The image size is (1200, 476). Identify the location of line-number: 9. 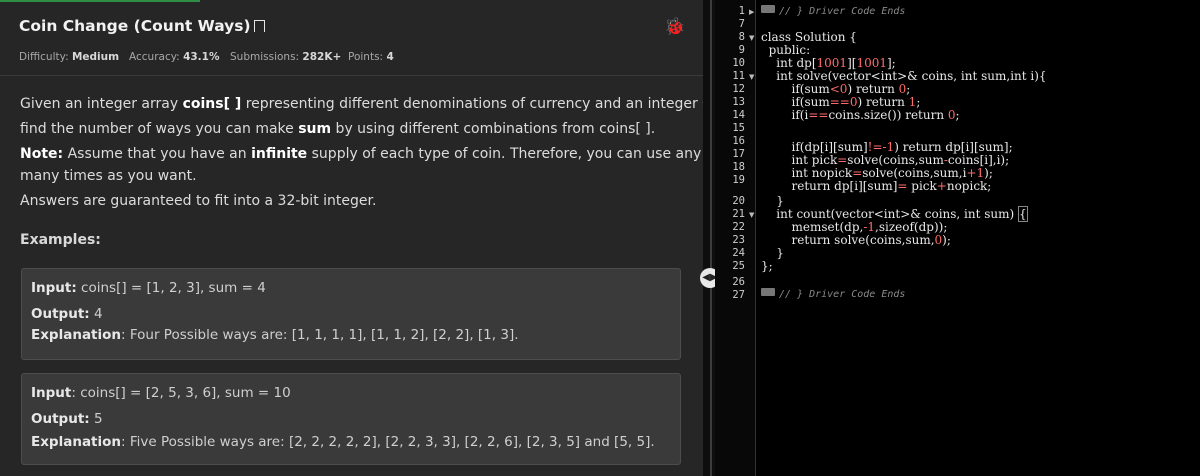
(741, 50).